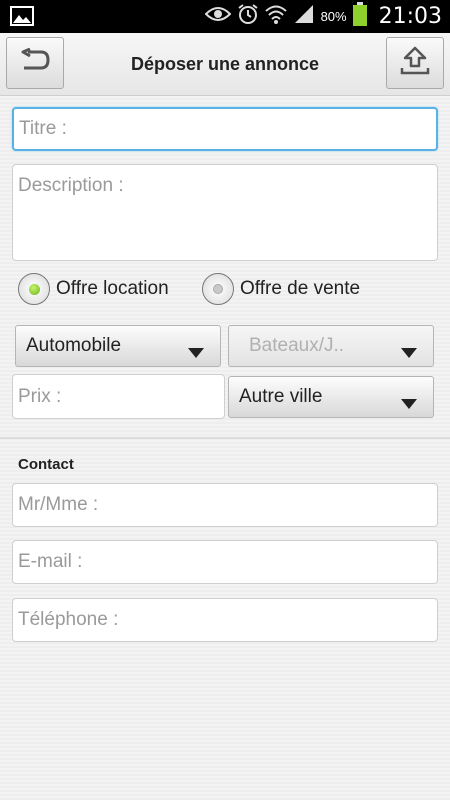 The image size is (450, 800). Describe the element at coordinates (22, 18) in the screenshot. I see `image-icon` at that location.